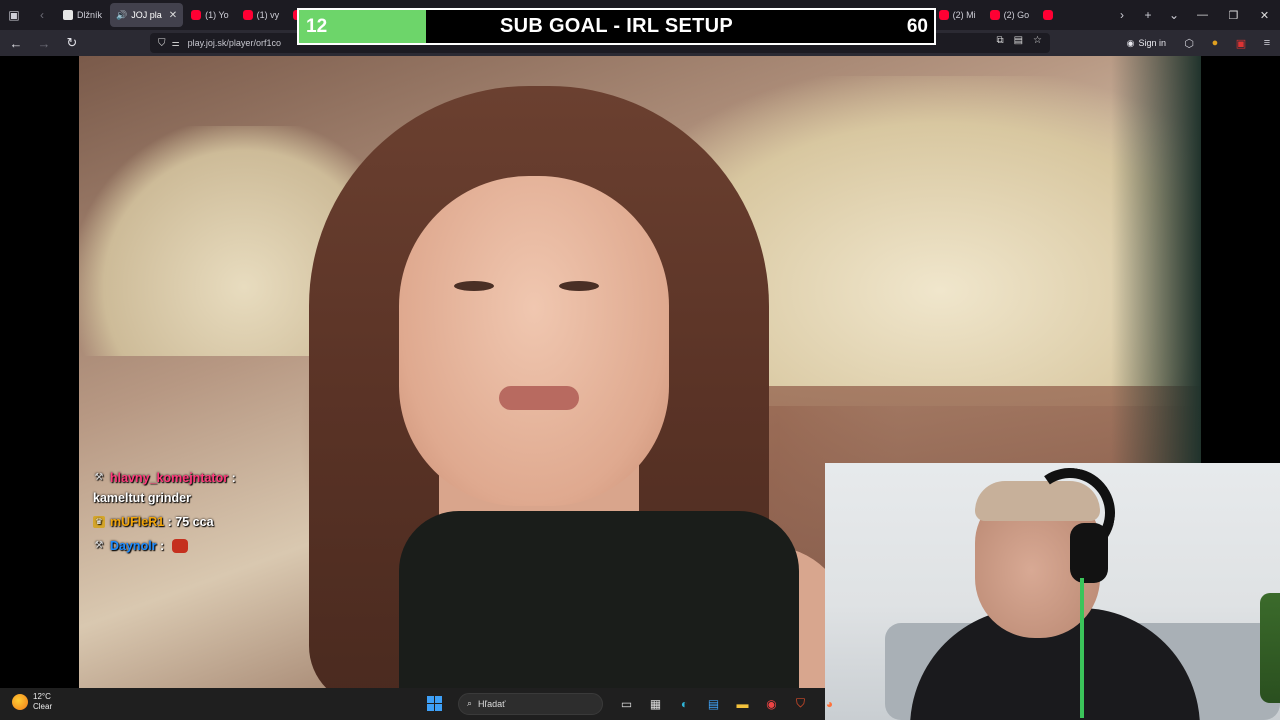 The image size is (1280, 720). I want to click on chat-emote-icon, so click(179, 546).